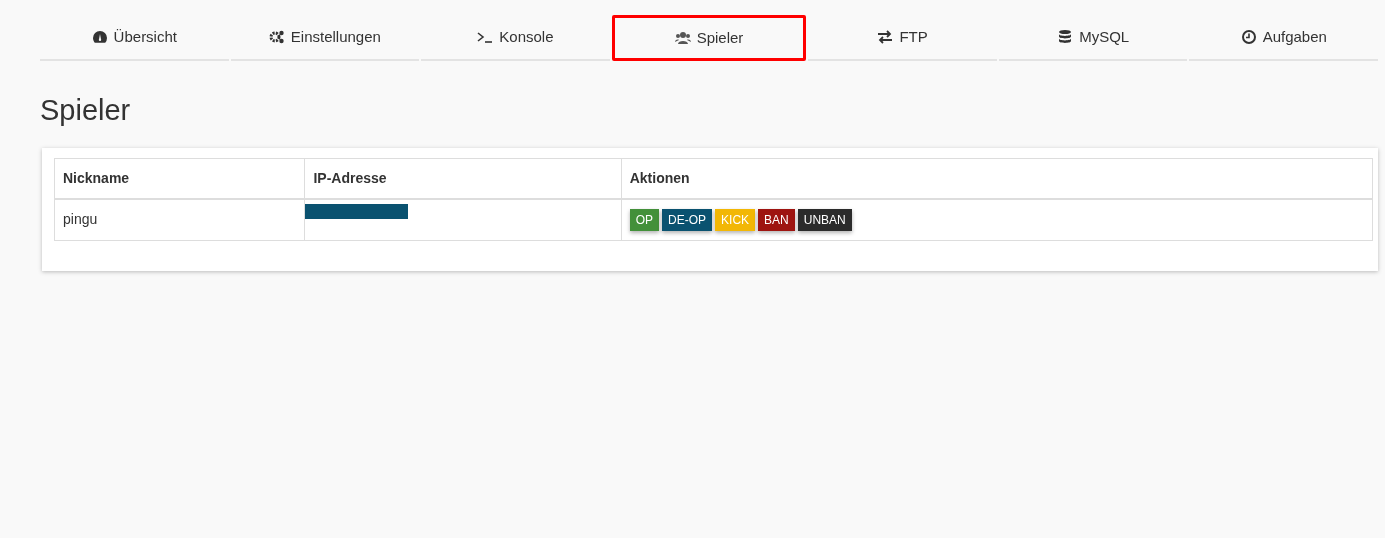  What do you see at coordinates (687, 219) in the screenshot?
I see `action-button: DE-OP` at bounding box center [687, 219].